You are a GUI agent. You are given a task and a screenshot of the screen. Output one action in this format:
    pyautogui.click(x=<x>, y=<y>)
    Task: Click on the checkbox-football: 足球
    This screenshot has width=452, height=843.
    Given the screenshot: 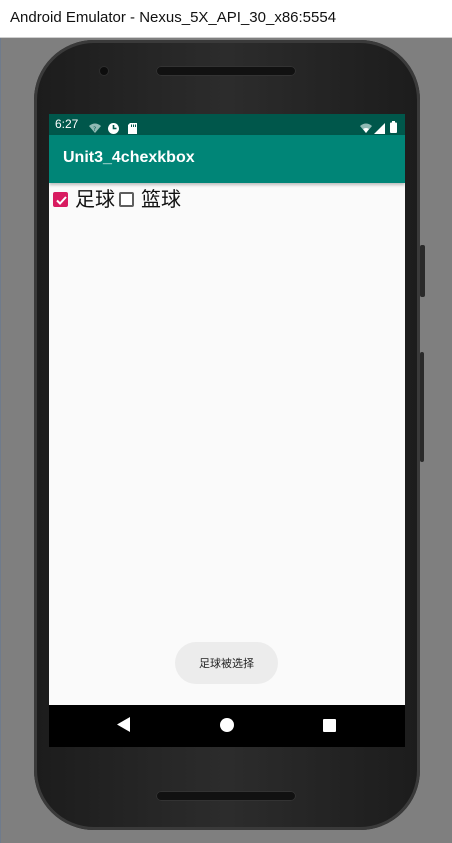 What is the action you would take?
    pyautogui.click(x=84, y=199)
    